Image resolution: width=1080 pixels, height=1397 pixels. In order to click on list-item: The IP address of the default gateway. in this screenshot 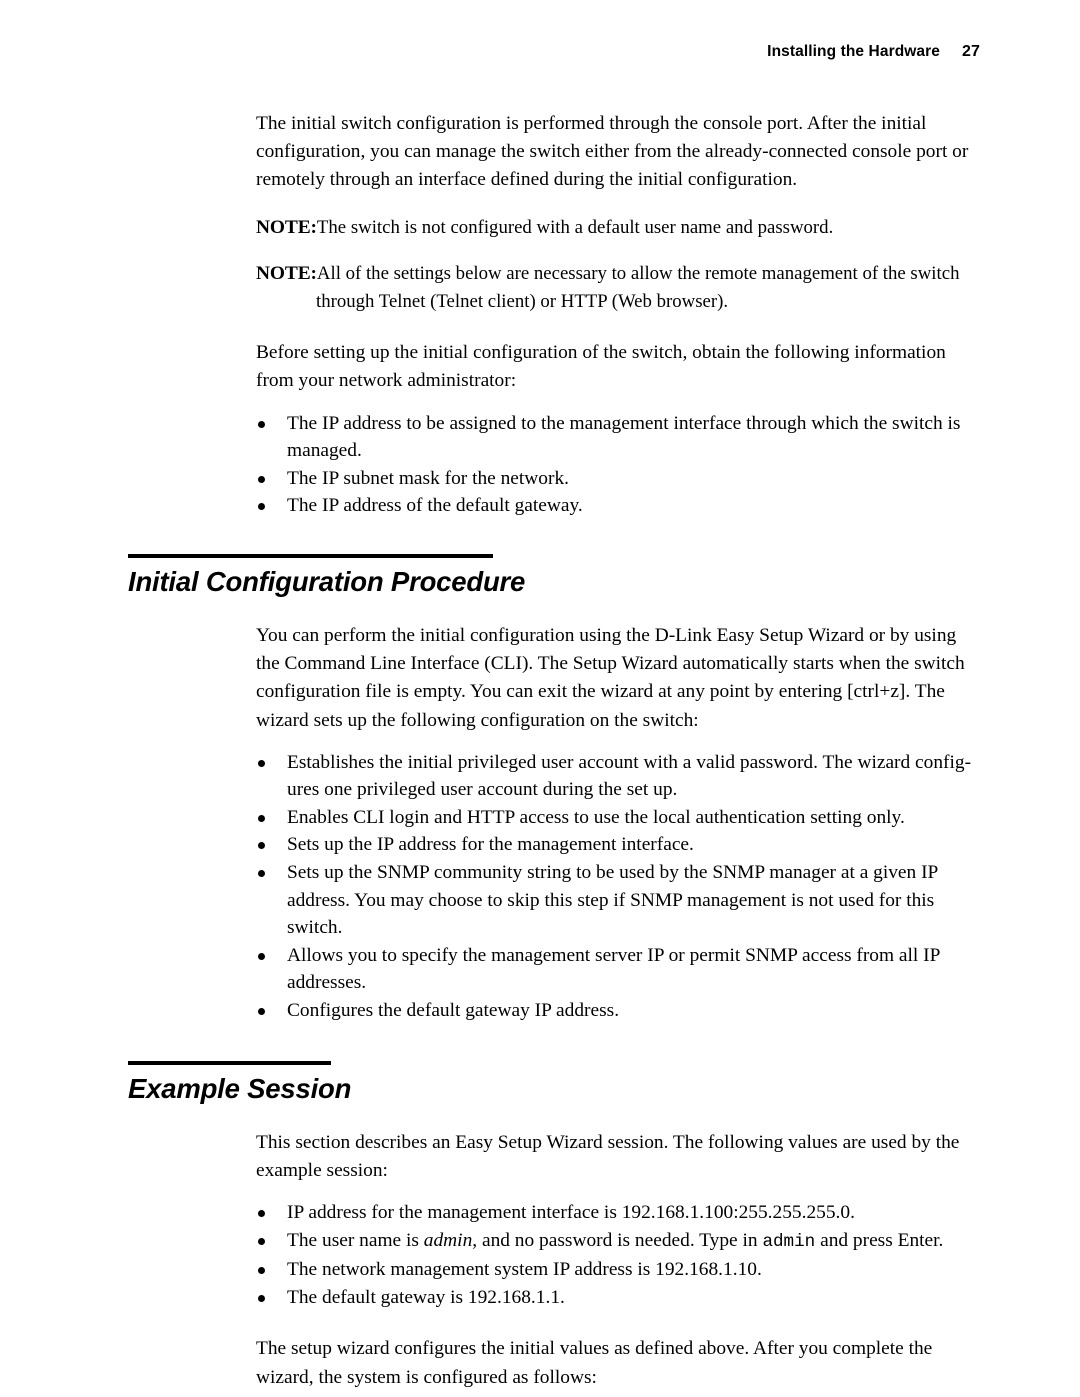, I will do `click(490, 506)`.